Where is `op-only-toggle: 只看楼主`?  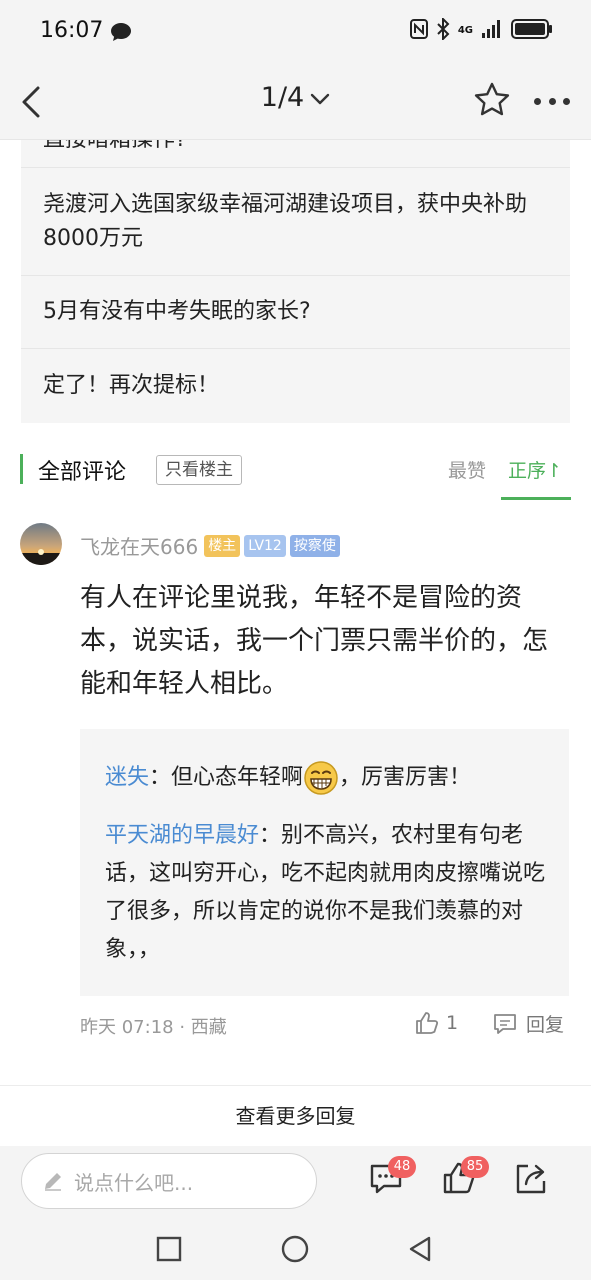 op-only-toggle: 只看楼主 is located at coordinates (199, 470).